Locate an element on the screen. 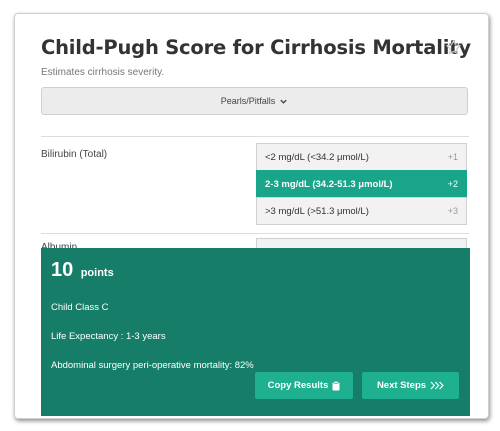  page-subtitle: Estimates cirrhosis severity. is located at coordinates (103, 72).